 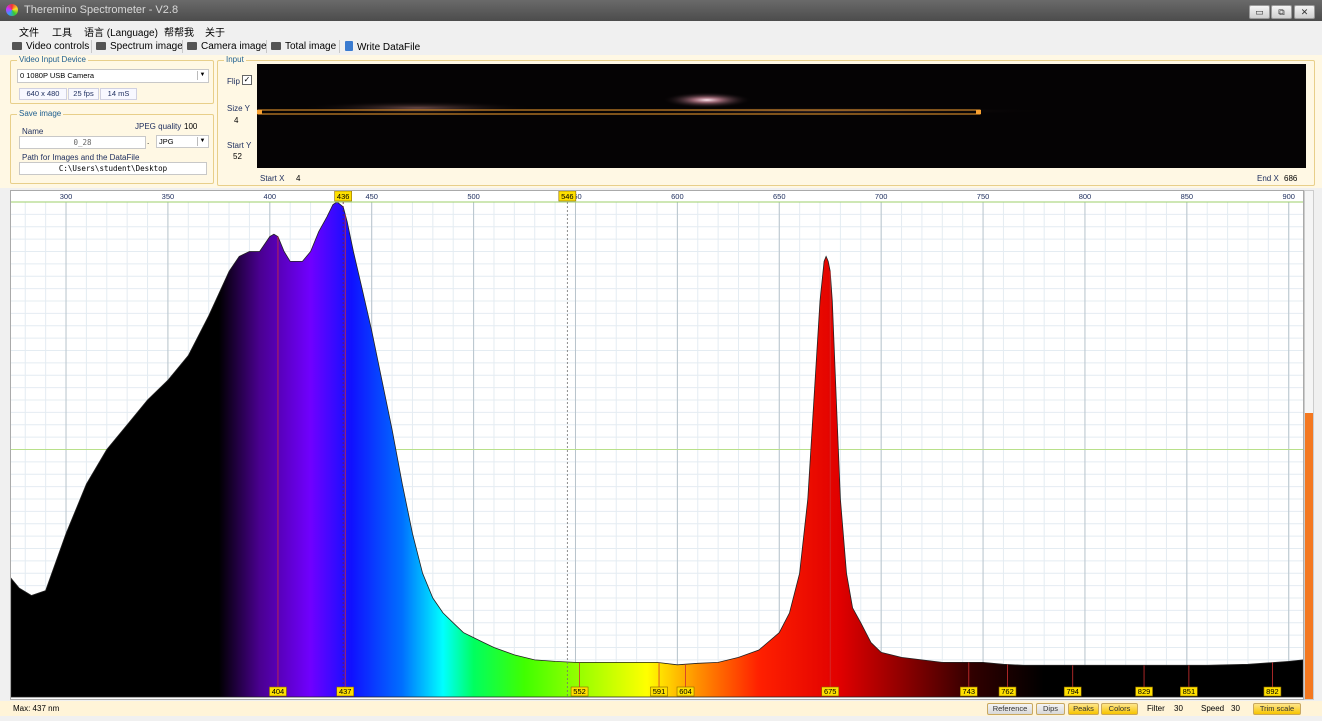 What do you see at coordinates (83, 94) in the screenshot?
I see `fps-cell: 25 fps` at bounding box center [83, 94].